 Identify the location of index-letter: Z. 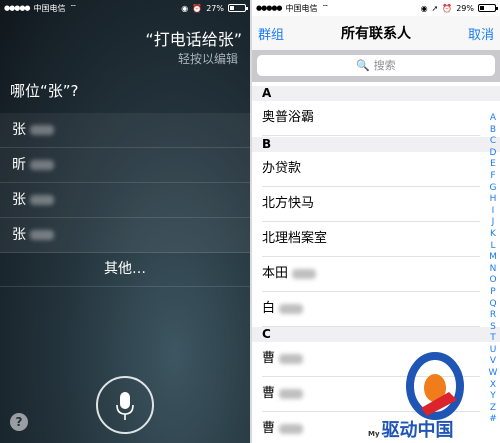
(493, 409).